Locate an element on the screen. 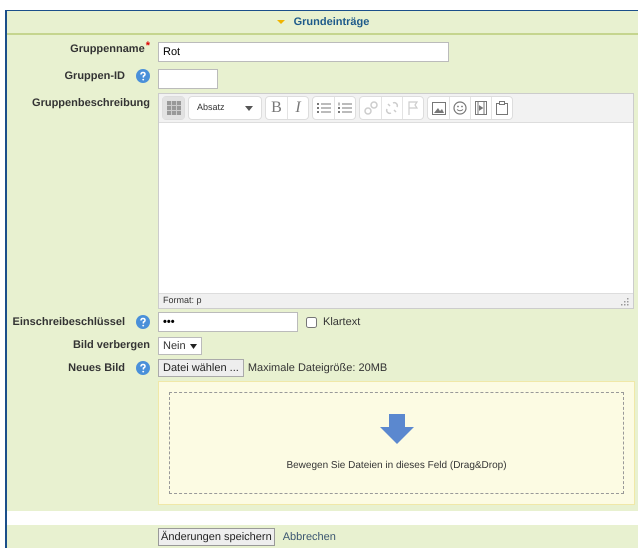  numbered-list-button is located at coordinates (344, 108).